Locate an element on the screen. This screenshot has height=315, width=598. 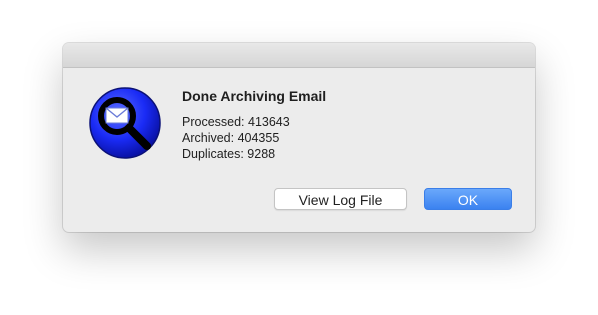
view-log-file-button: View Log File is located at coordinates (340, 199).